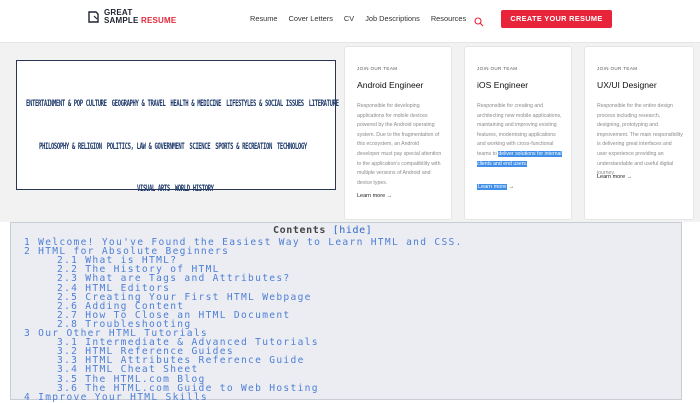 The image size is (700, 403). I want to click on category-link: WORLD HISTORY, so click(194, 189).